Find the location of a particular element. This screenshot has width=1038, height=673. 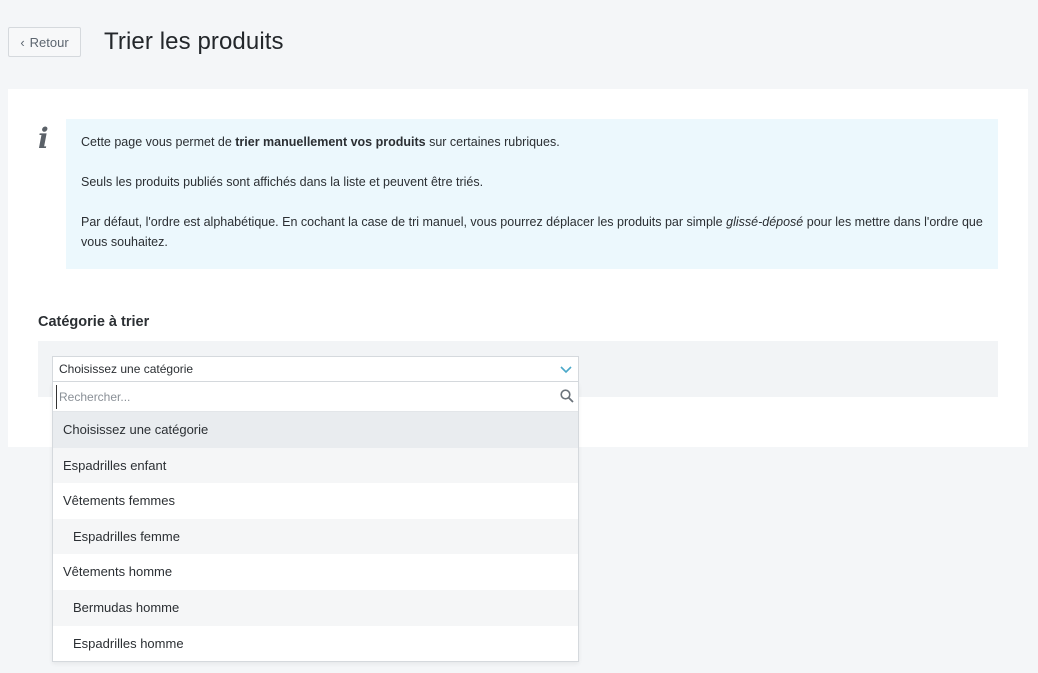

dropdown-search-input is located at coordinates (308, 397).